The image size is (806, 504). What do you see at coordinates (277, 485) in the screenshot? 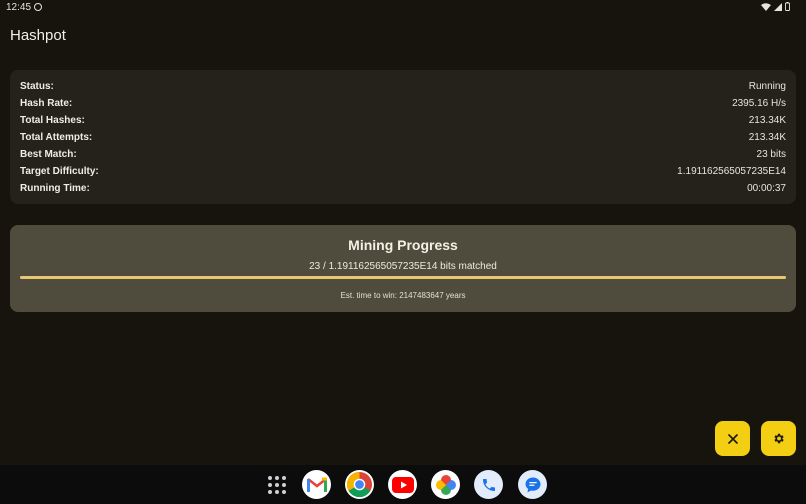
I see `app-drawer-icon` at bounding box center [277, 485].